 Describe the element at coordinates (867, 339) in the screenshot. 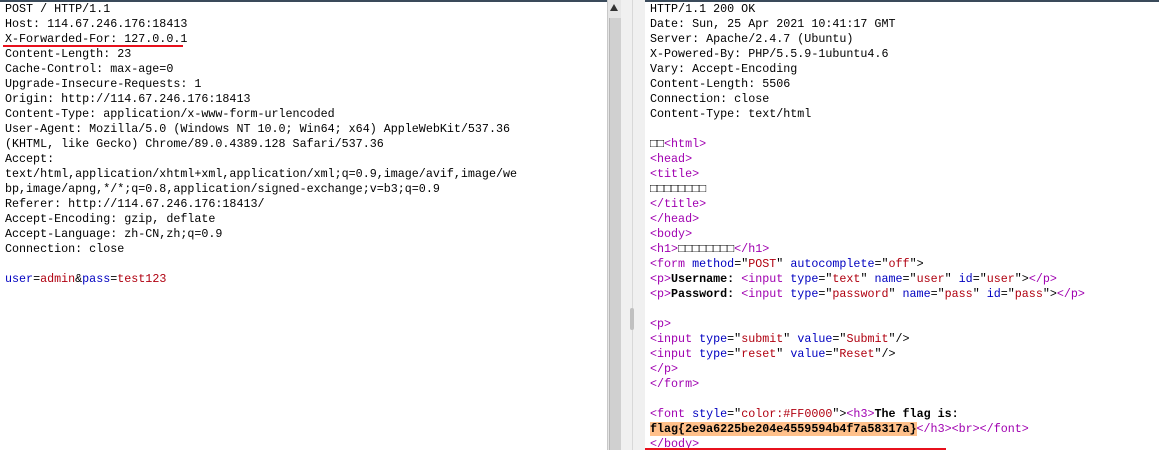

I see `response-line: <input type="submit" value="Submit"/>` at that location.